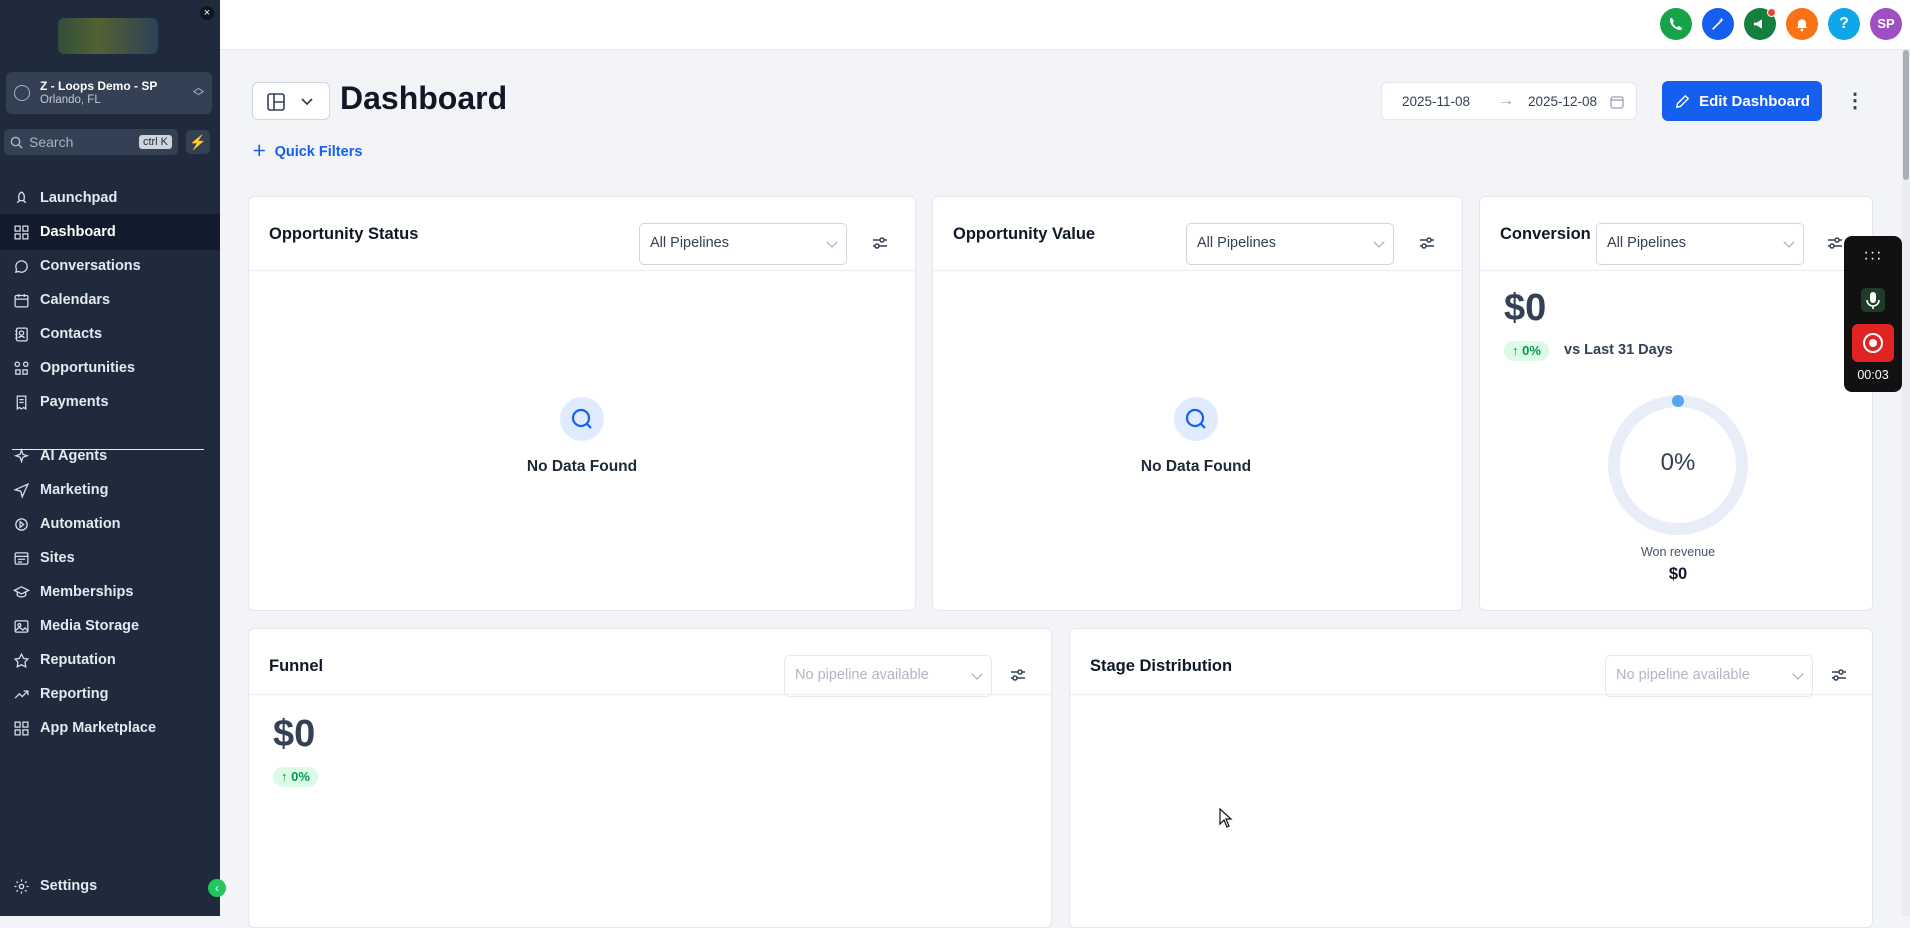  I want to click on announcement-button, so click(1760, 24).